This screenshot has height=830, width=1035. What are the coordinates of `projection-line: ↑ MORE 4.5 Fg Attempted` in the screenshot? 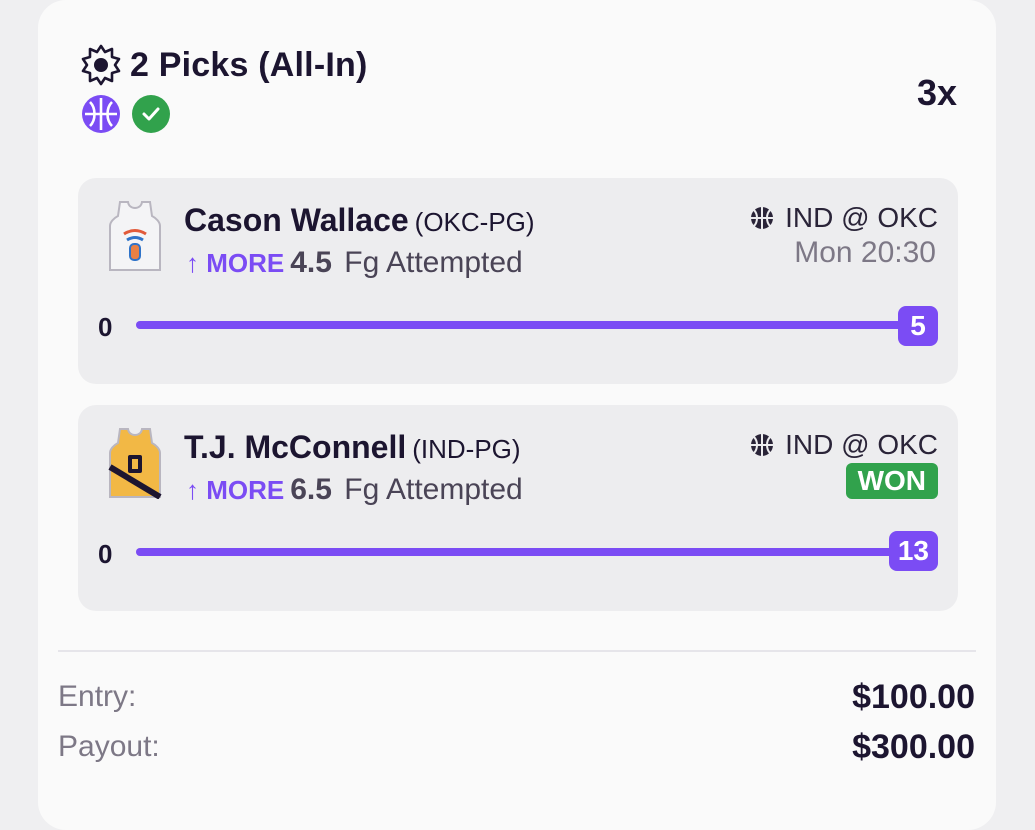 It's located at (354, 263).